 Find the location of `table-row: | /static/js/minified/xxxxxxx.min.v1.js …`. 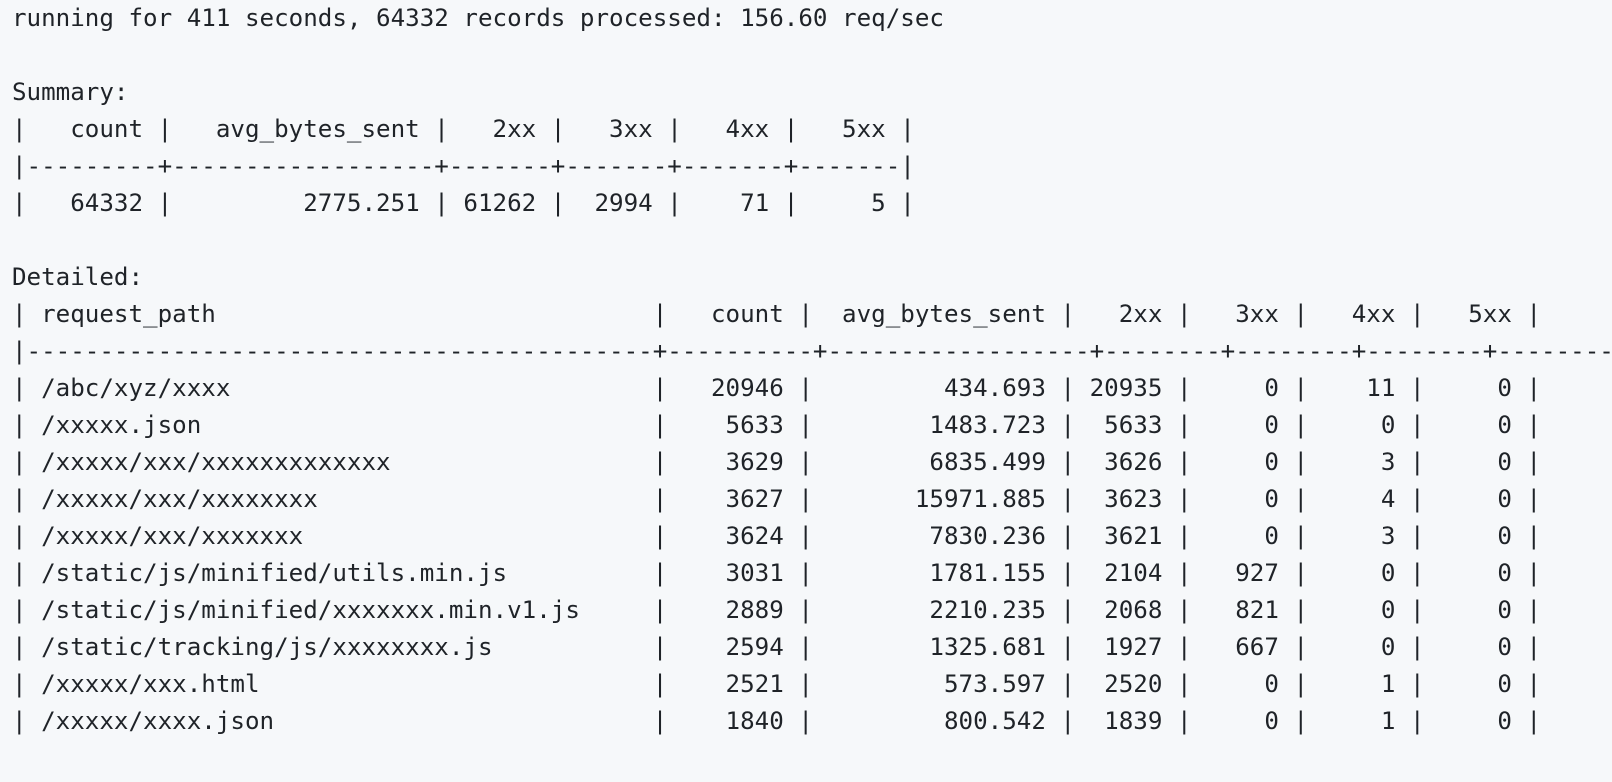

table-row: | /static/js/minified/xxxxxxx.min.v1.js … is located at coordinates (777, 610).